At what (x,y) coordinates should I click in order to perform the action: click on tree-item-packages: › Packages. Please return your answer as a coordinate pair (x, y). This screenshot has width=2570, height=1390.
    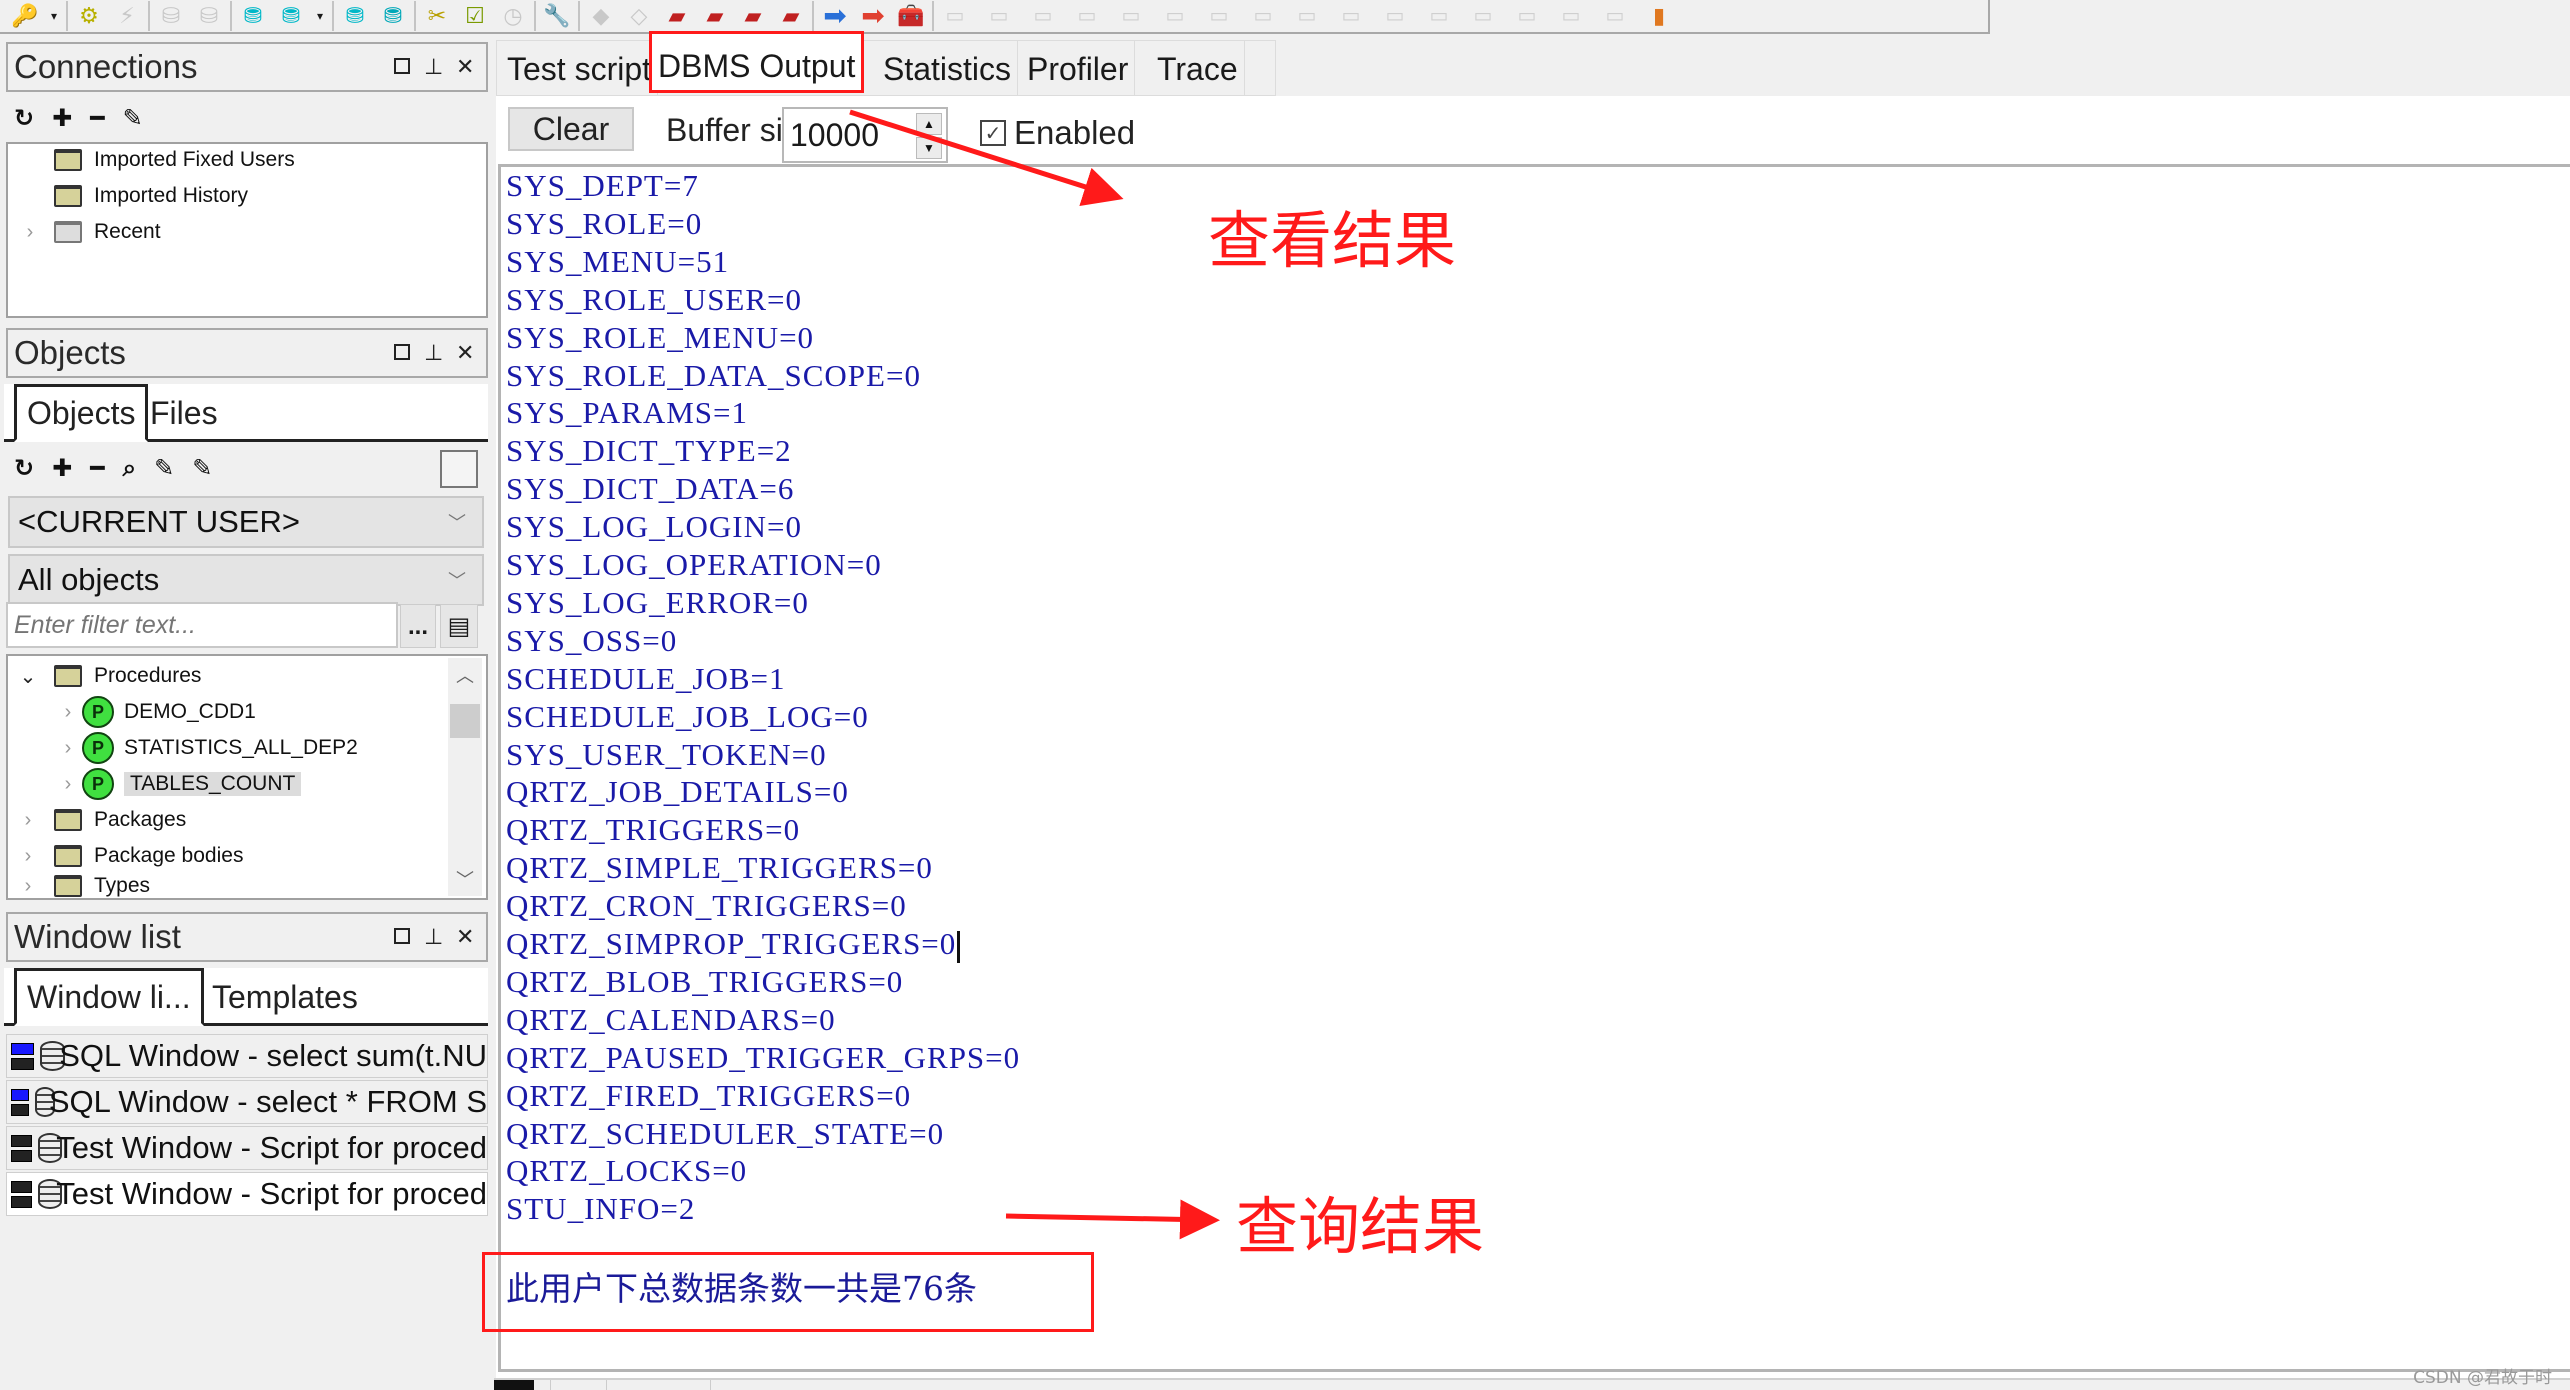
    Looking at the image, I should click on (102, 820).